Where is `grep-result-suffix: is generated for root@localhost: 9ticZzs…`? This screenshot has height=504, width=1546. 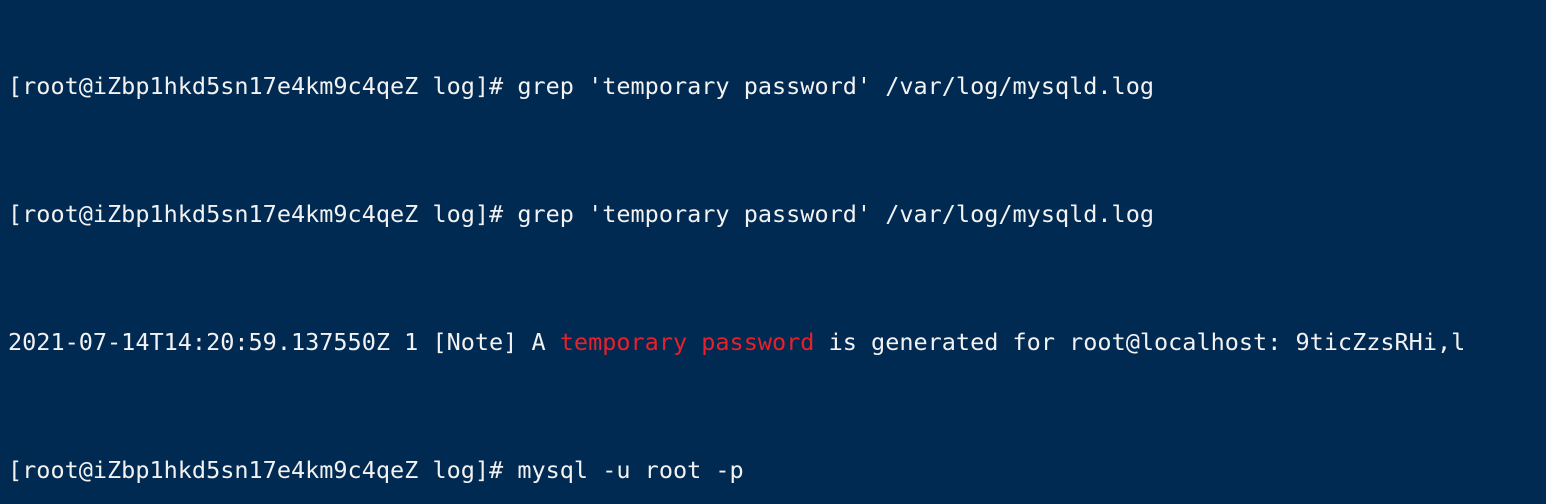
grep-result-suffix: is generated for root@localhost: 9ticZzs… is located at coordinates (1140, 342).